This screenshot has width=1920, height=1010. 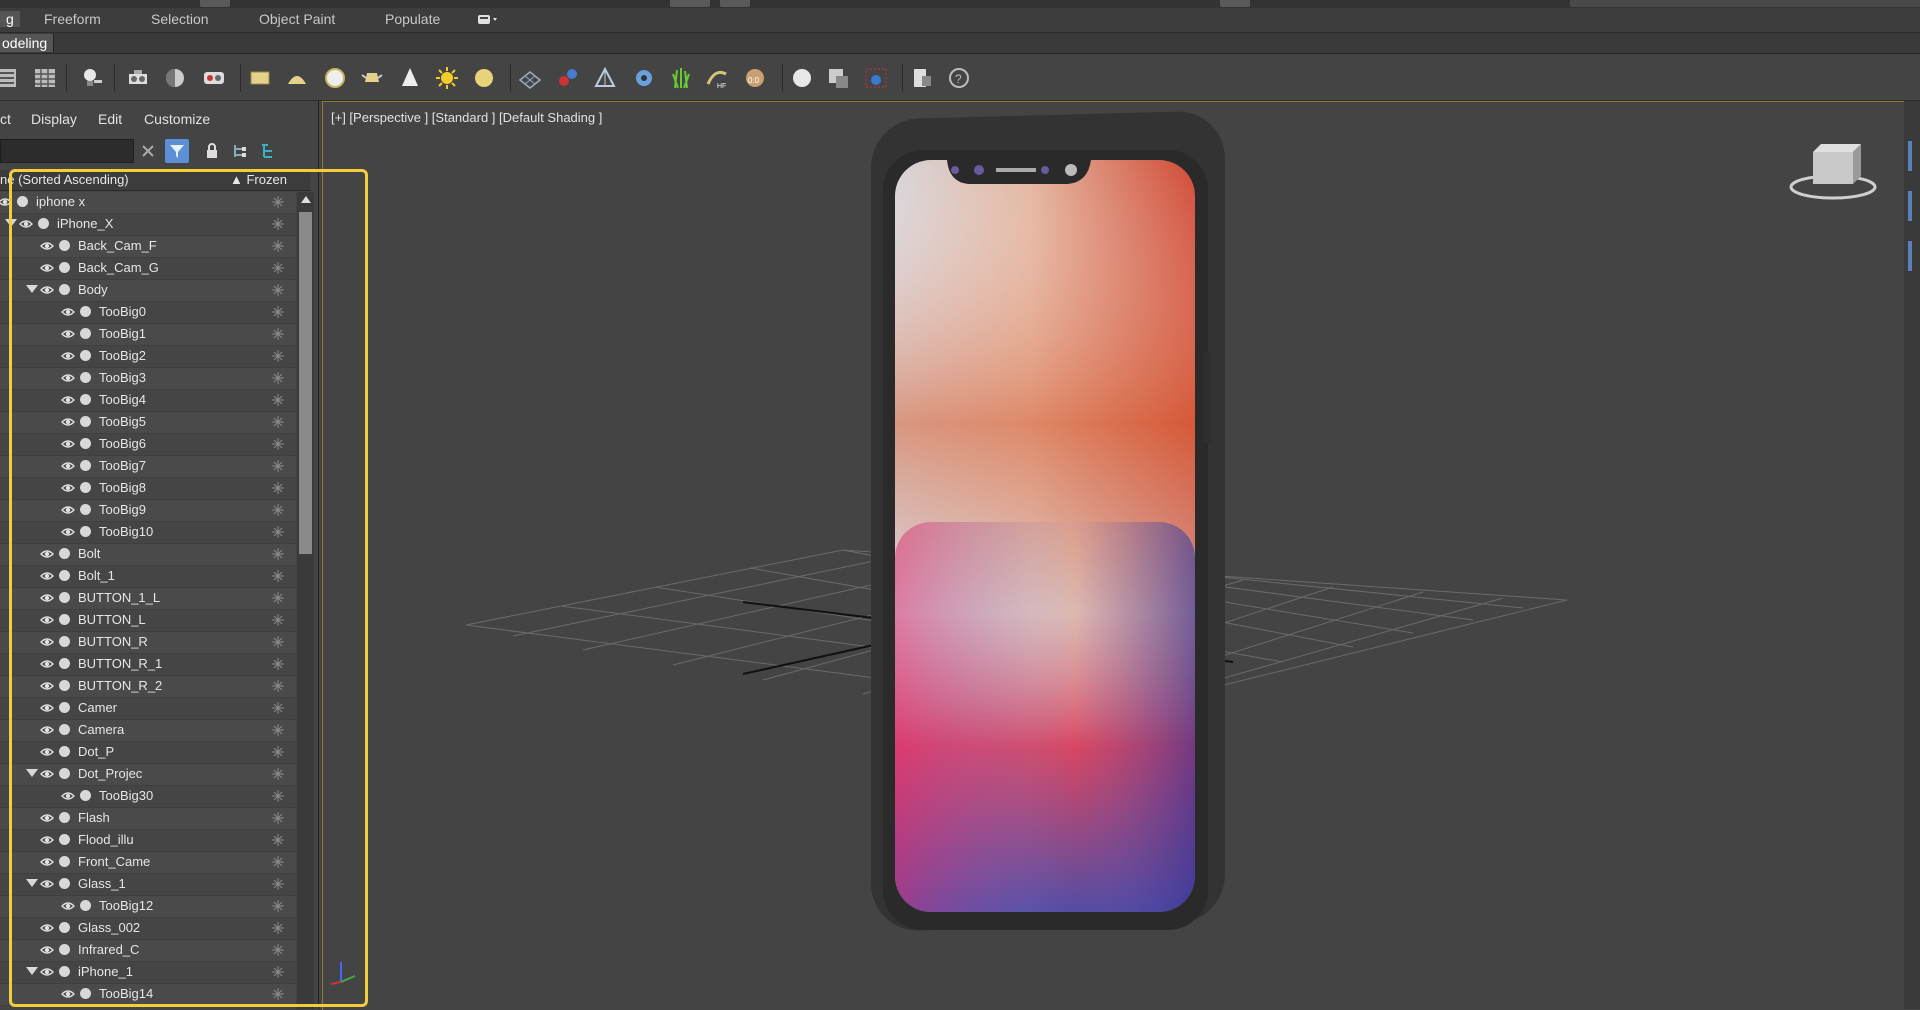 What do you see at coordinates (755, 78) in the screenshot?
I see `sculpt-icon: 0:0` at bounding box center [755, 78].